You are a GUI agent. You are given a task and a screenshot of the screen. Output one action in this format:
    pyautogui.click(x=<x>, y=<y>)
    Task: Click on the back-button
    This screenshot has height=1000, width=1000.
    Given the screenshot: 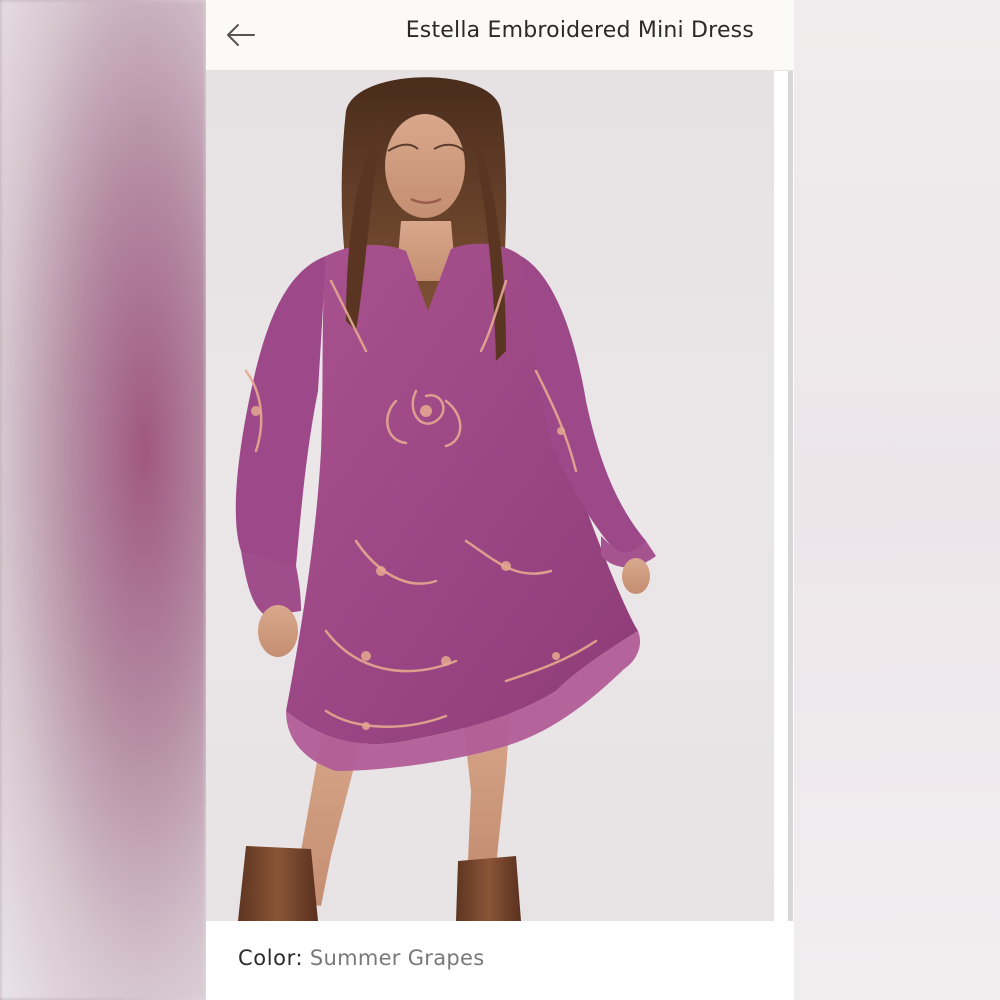 What is the action you would take?
    pyautogui.click(x=241, y=35)
    